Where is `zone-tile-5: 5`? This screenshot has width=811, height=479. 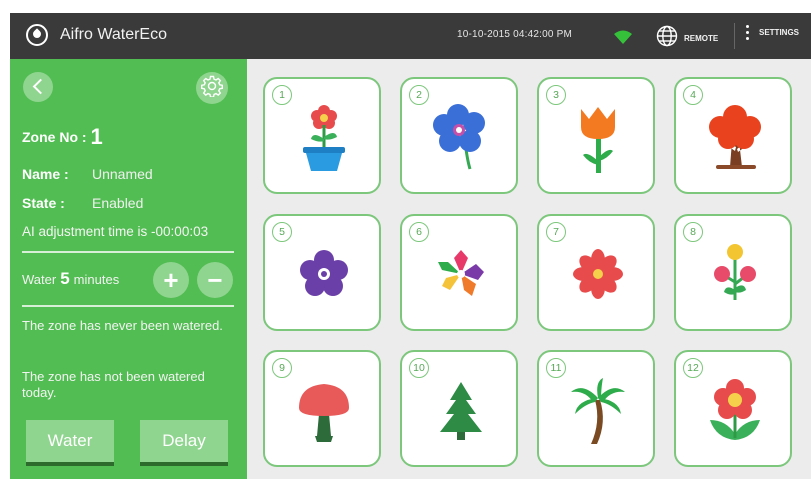
zone-tile-5: 5 is located at coordinates (322, 272).